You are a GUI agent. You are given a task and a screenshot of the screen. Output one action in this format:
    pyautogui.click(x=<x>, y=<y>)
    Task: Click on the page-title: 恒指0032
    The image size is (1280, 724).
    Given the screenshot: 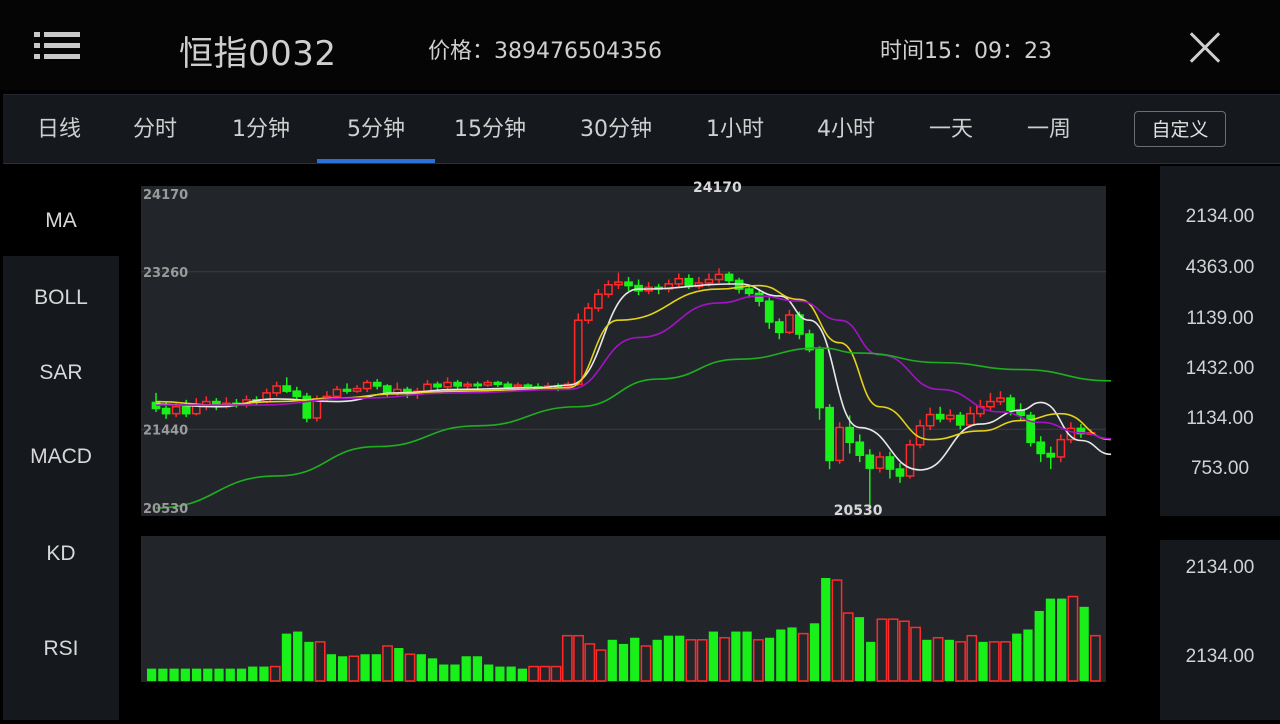 What is the action you would take?
    pyautogui.click(x=258, y=54)
    